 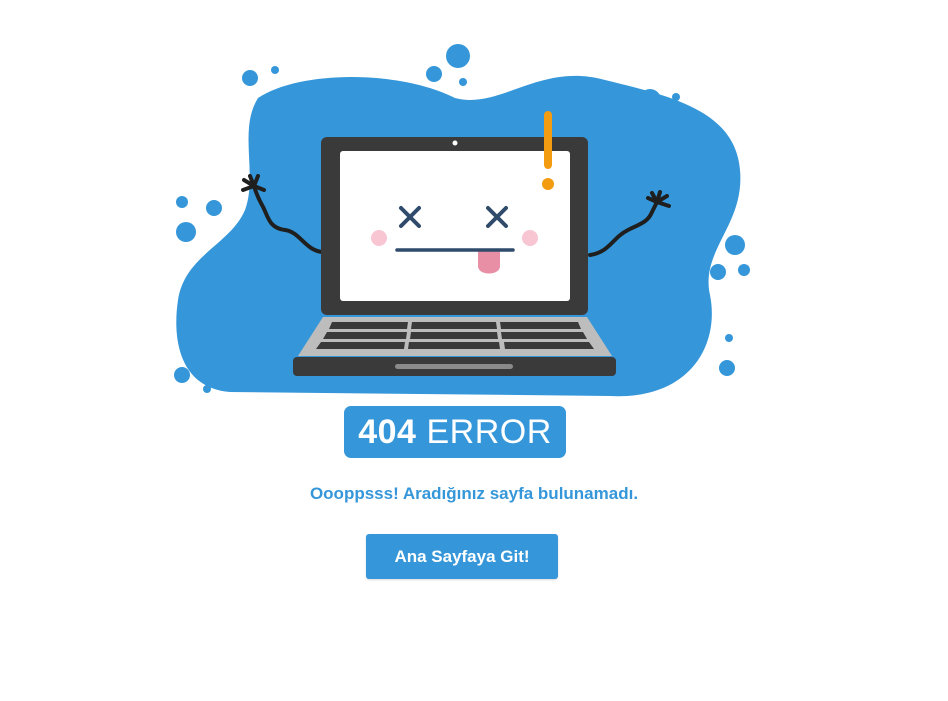 I want to click on home-button: Ana Sayfaya Git!, so click(x=462, y=556).